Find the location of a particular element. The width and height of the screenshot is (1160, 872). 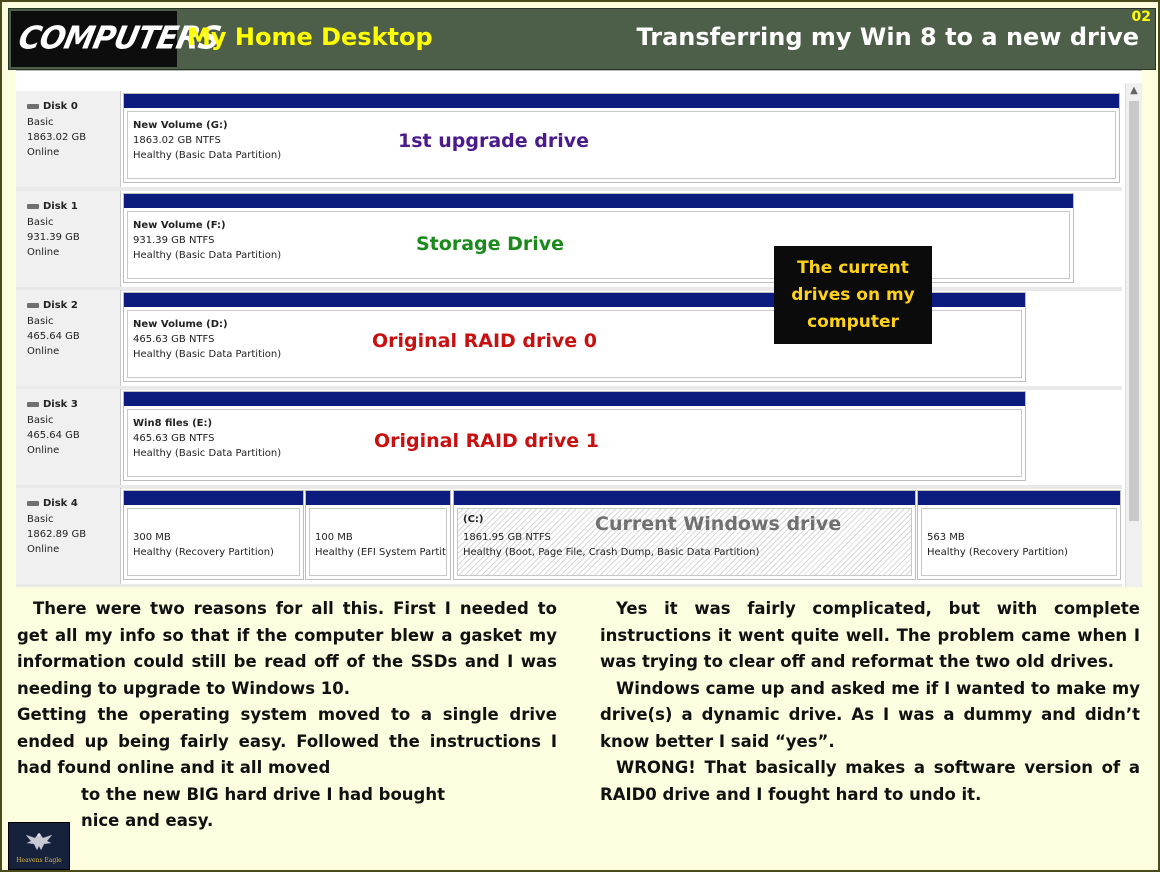

disk-label-3: Disk 3 Basic 465.64 GB Online is located at coordinates (68, 437).